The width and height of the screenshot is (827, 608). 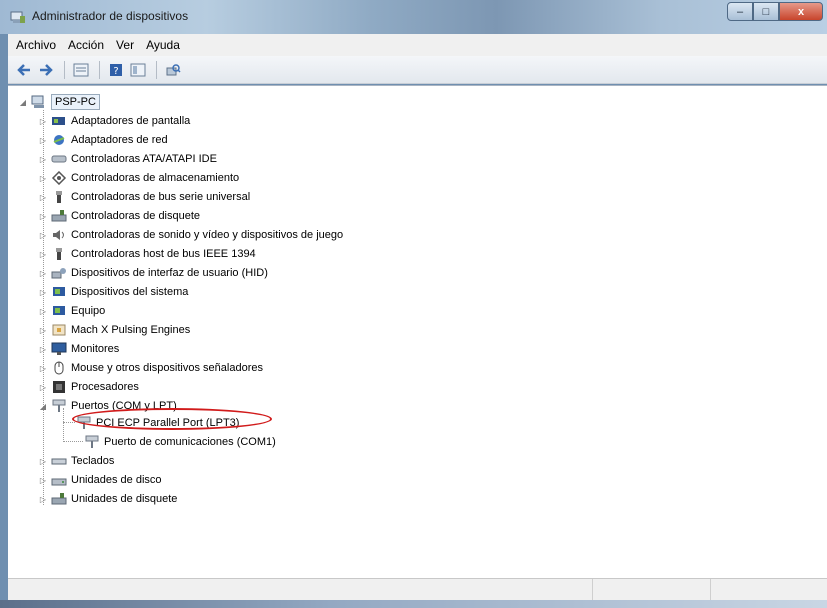 I want to click on ide-controller-icon, so click(x=59, y=159).